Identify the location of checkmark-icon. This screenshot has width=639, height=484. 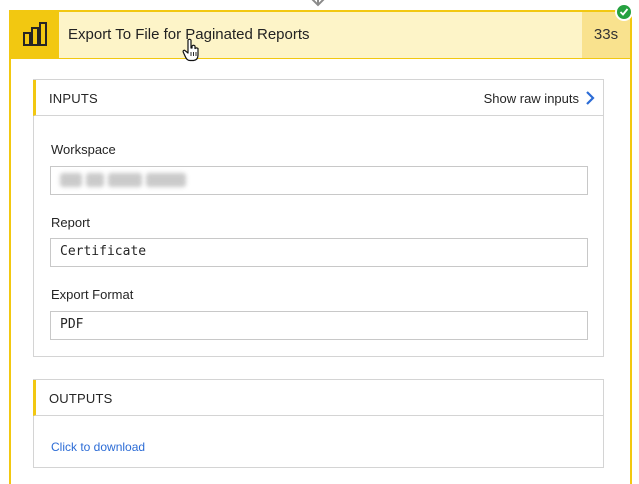
(624, 12).